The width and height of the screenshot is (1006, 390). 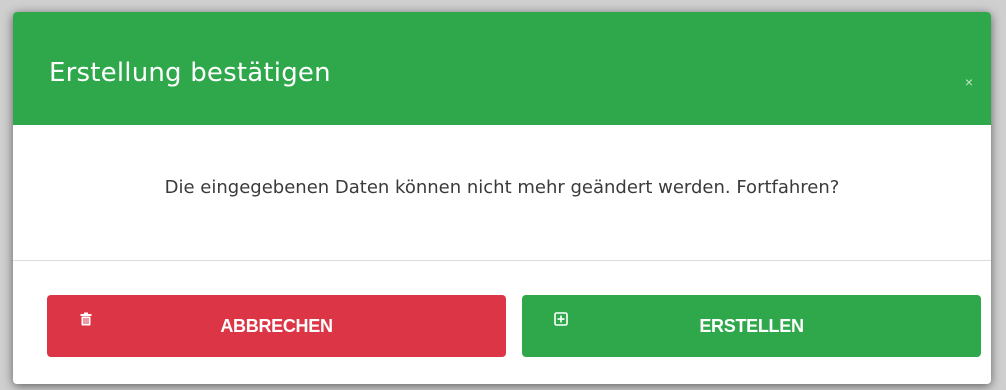 What do you see at coordinates (190, 73) in the screenshot?
I see `dialog-title: Erstellung bestätigen` at bounding box center [190, 73].